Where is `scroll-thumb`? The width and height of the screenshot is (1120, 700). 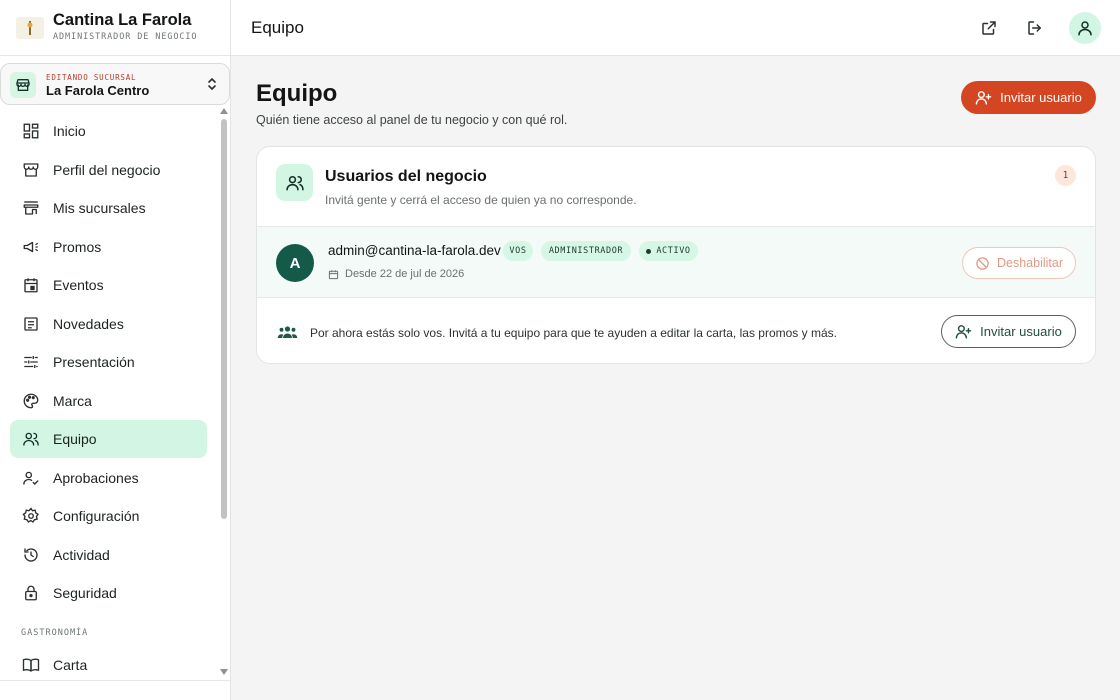 scroll-thumb is located at coordinates (224, 319).